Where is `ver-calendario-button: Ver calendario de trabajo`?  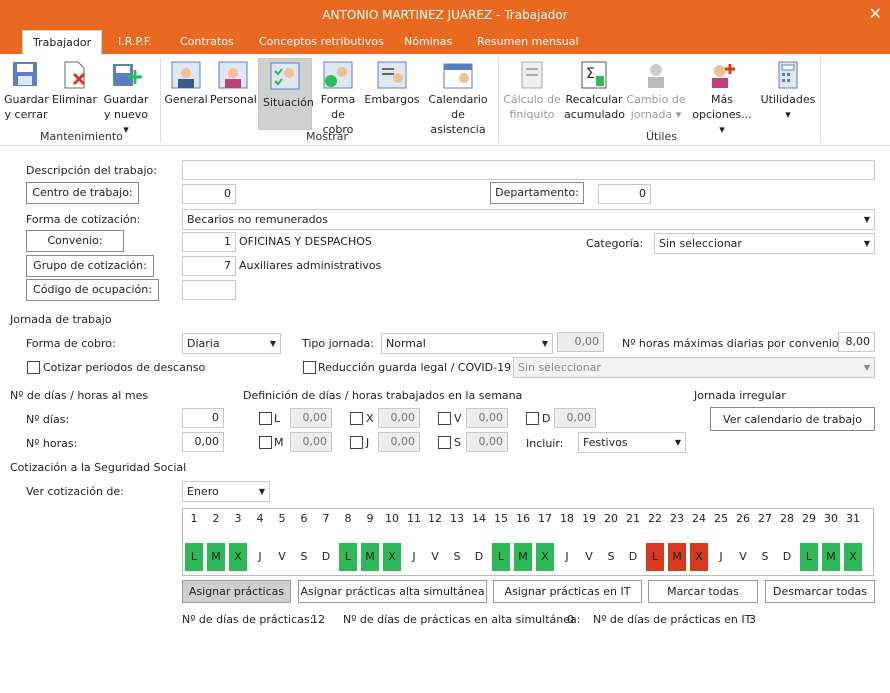 ver-calendario-button: Ver calendario de trabajo is located at coordinates (792, 419).